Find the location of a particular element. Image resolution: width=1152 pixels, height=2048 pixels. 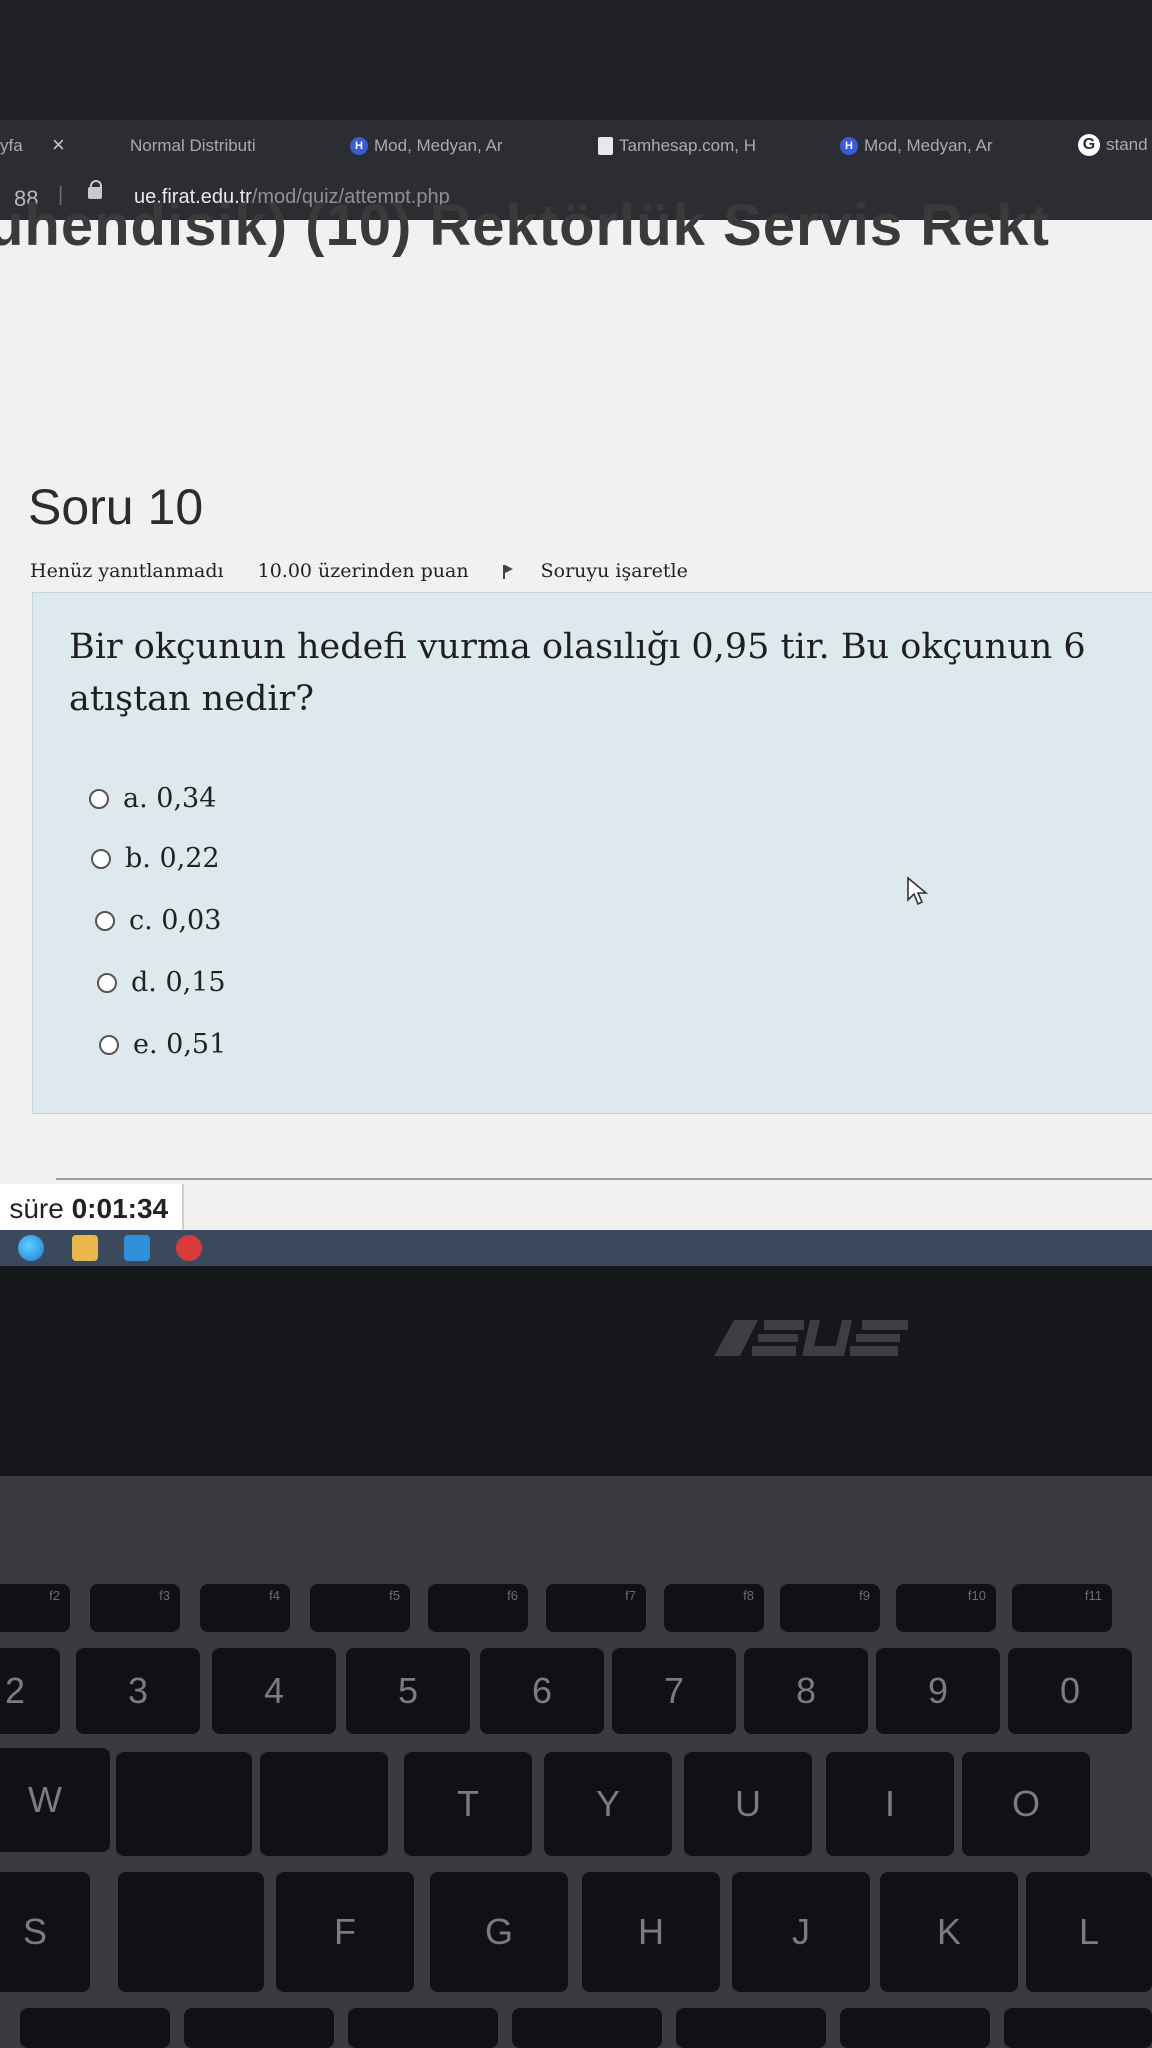

key-fn: f8 is located at coordinates (714, 1608).